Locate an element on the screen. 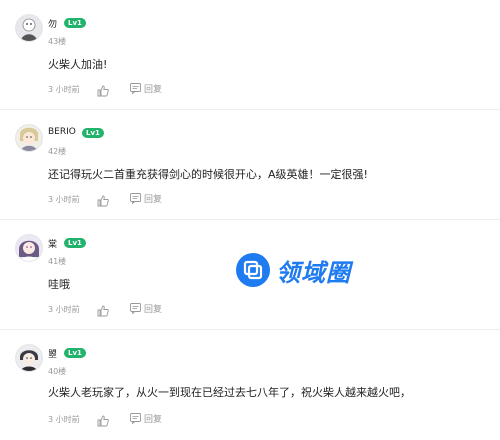 This screenshot has height=440, width=500. watermark-text: 领域圈 is located at coordinates (313, 272).